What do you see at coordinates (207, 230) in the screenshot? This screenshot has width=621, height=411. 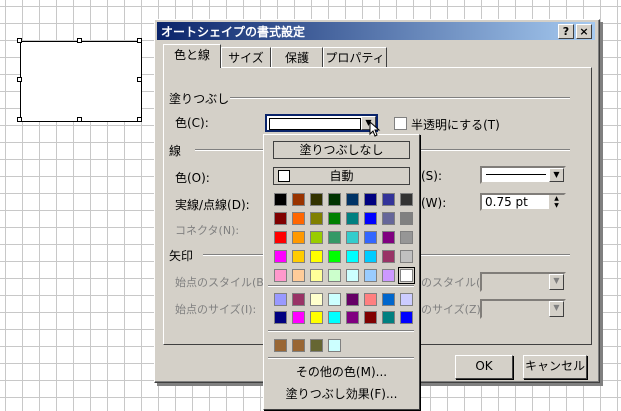 I see `connector-label: コネクタ(N):` at bounding box center [207, 230].